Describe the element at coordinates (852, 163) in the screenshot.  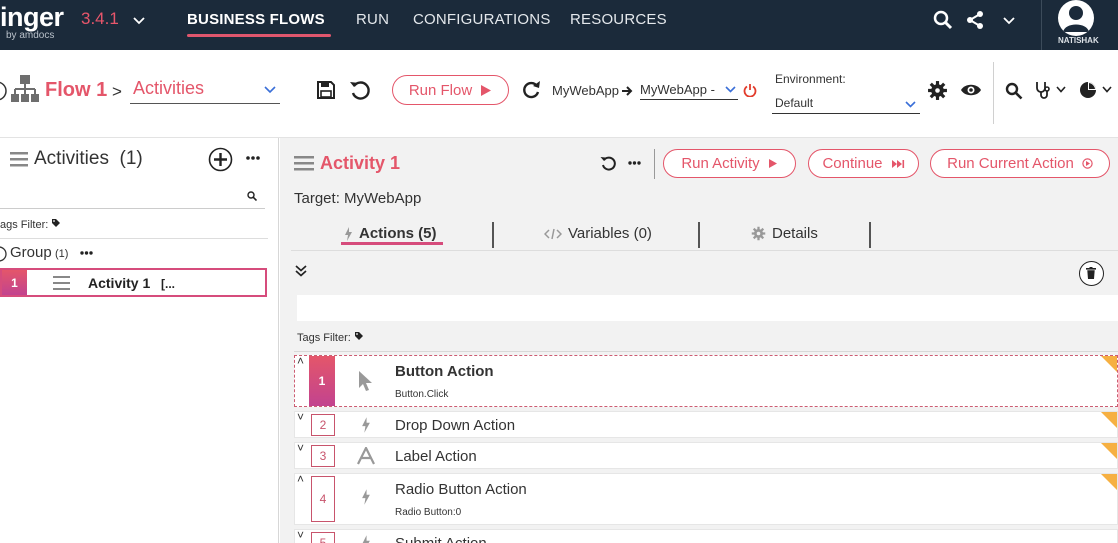
I see `continue-label: Continue` at that location.